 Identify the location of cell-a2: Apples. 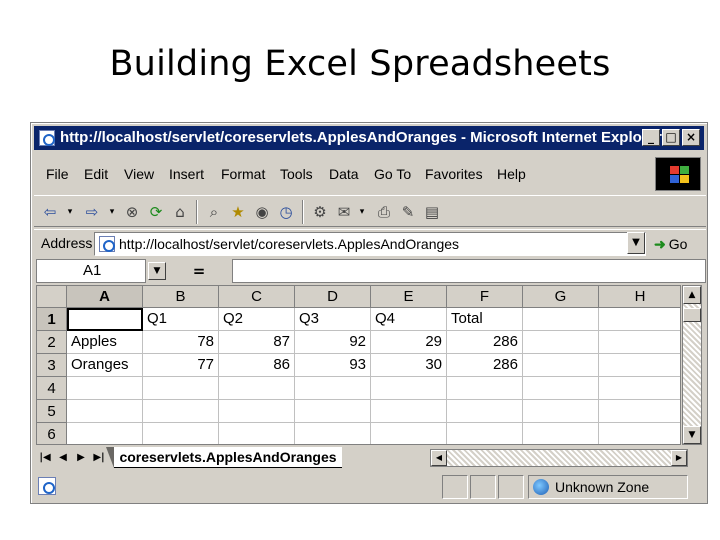
(105, 342).